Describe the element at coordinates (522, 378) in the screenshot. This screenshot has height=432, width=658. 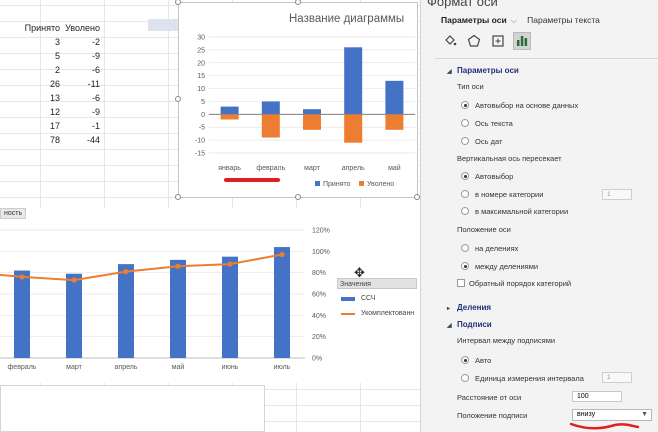
I see `radio-interval-unit: Единица измерения интервала` at that location.